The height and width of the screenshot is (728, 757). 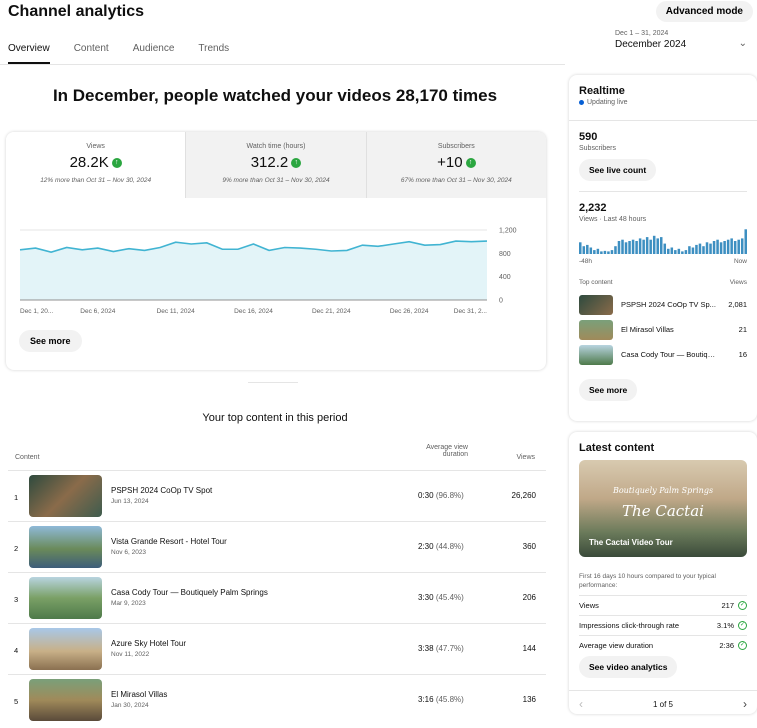 What do you see at coordinates (269, 162) in the screenshot?
I see `metric-value: 312.2` at bounding box center [269, 162].